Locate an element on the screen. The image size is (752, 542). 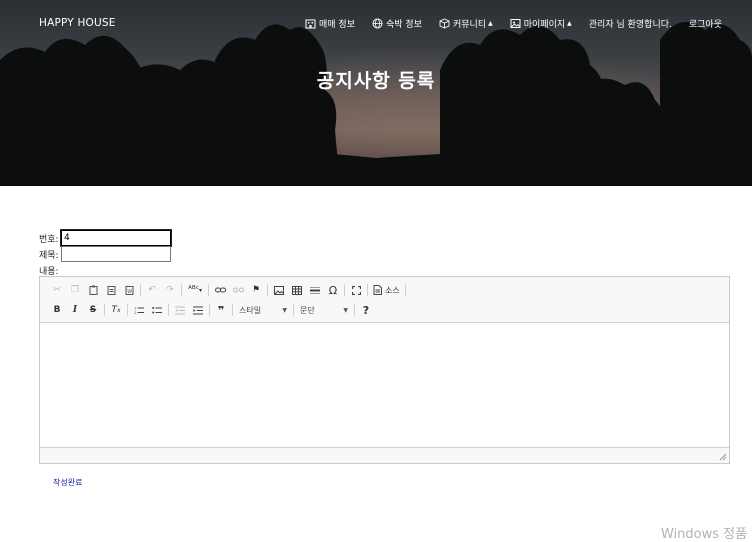
number-label: 번호: is located at coordinates (49, 239).